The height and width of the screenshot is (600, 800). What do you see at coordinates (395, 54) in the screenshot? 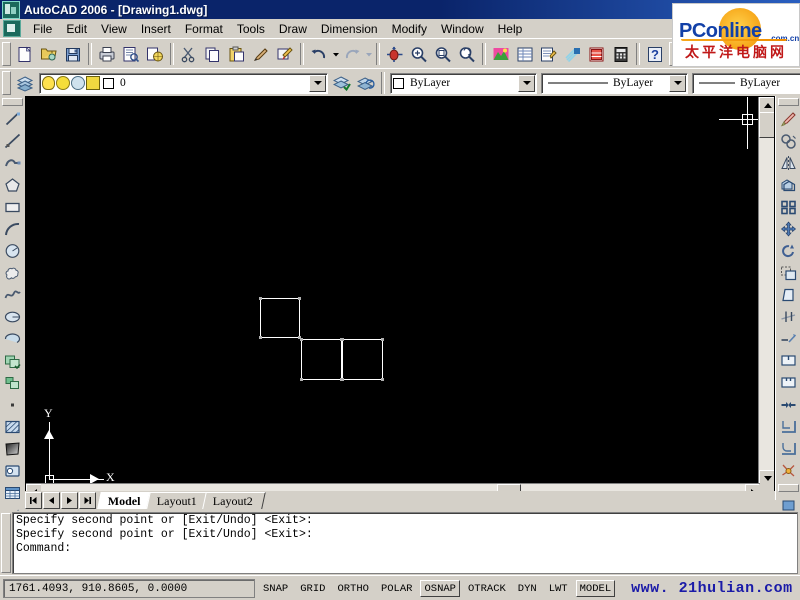
I see `pan-realtime-icon` at bounding box center [395, 54].